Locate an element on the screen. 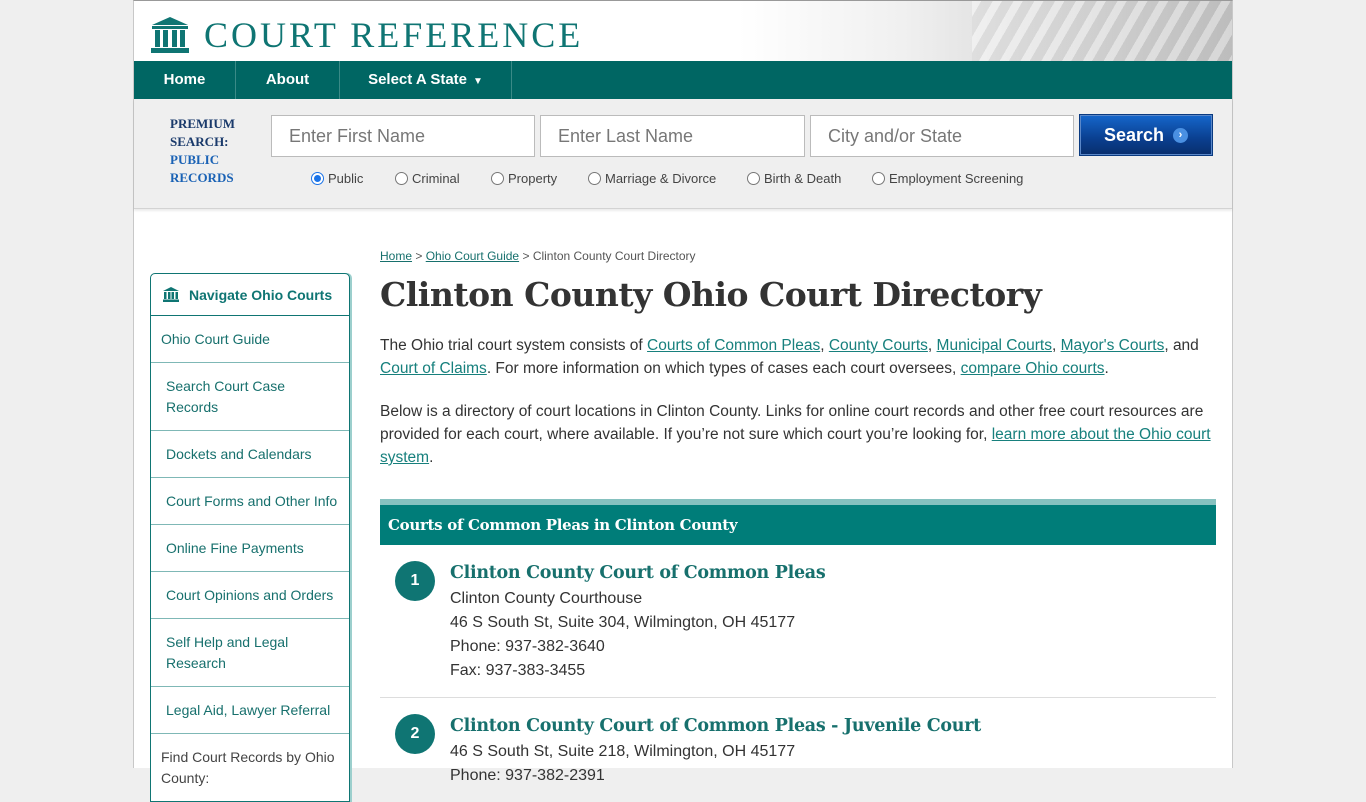  sidebar-item-self-help: Self Help and Legal Research is located at coordinates (250, 653).